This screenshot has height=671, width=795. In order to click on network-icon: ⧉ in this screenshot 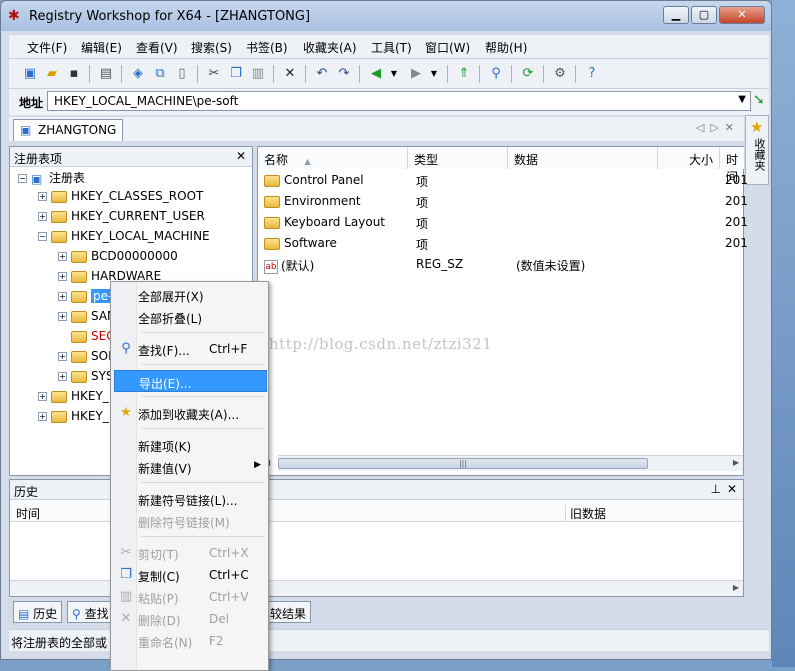, I will do `click(160, 74)`.